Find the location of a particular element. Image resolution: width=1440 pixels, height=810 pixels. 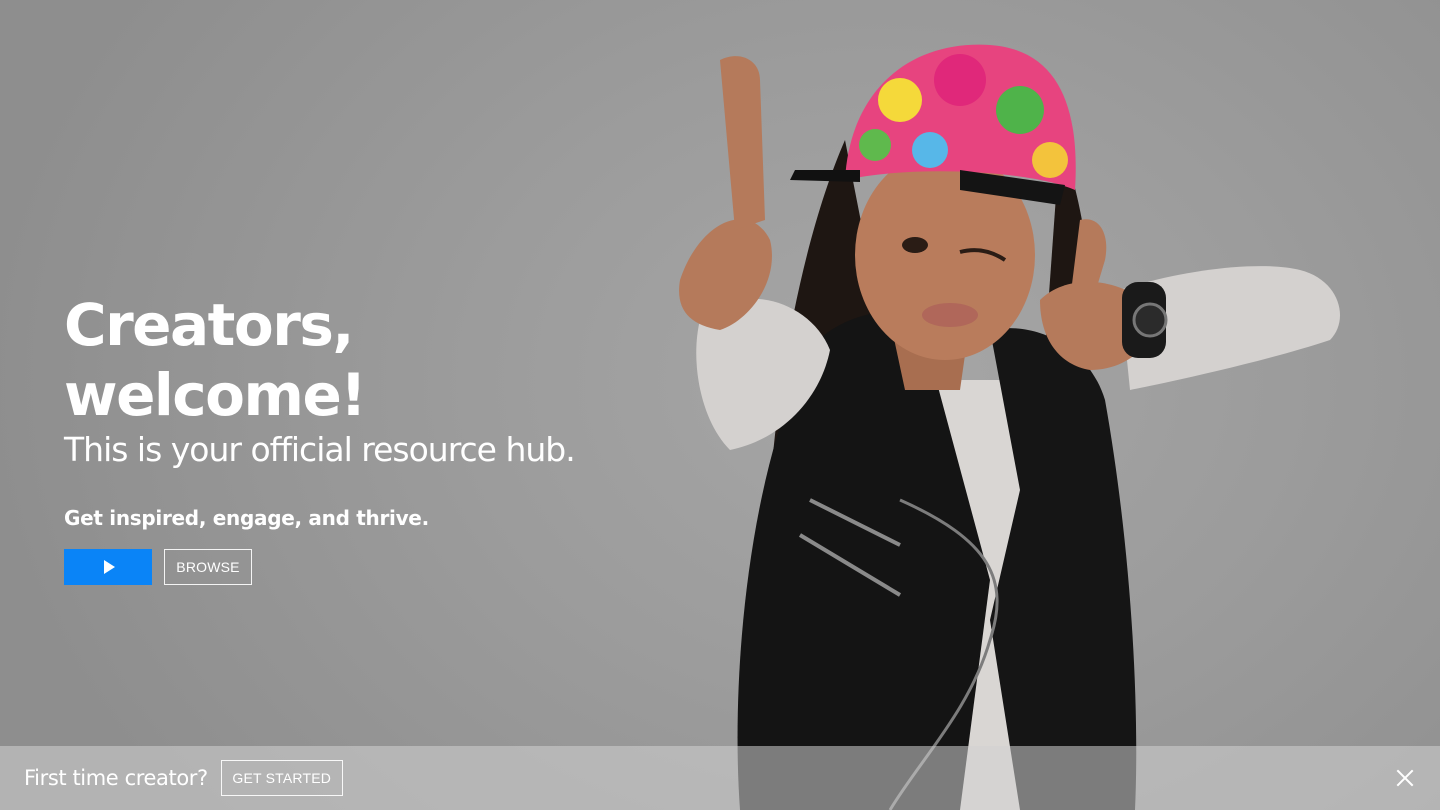

get-started-button: GET STARTED is located at coordinates (281, 778).